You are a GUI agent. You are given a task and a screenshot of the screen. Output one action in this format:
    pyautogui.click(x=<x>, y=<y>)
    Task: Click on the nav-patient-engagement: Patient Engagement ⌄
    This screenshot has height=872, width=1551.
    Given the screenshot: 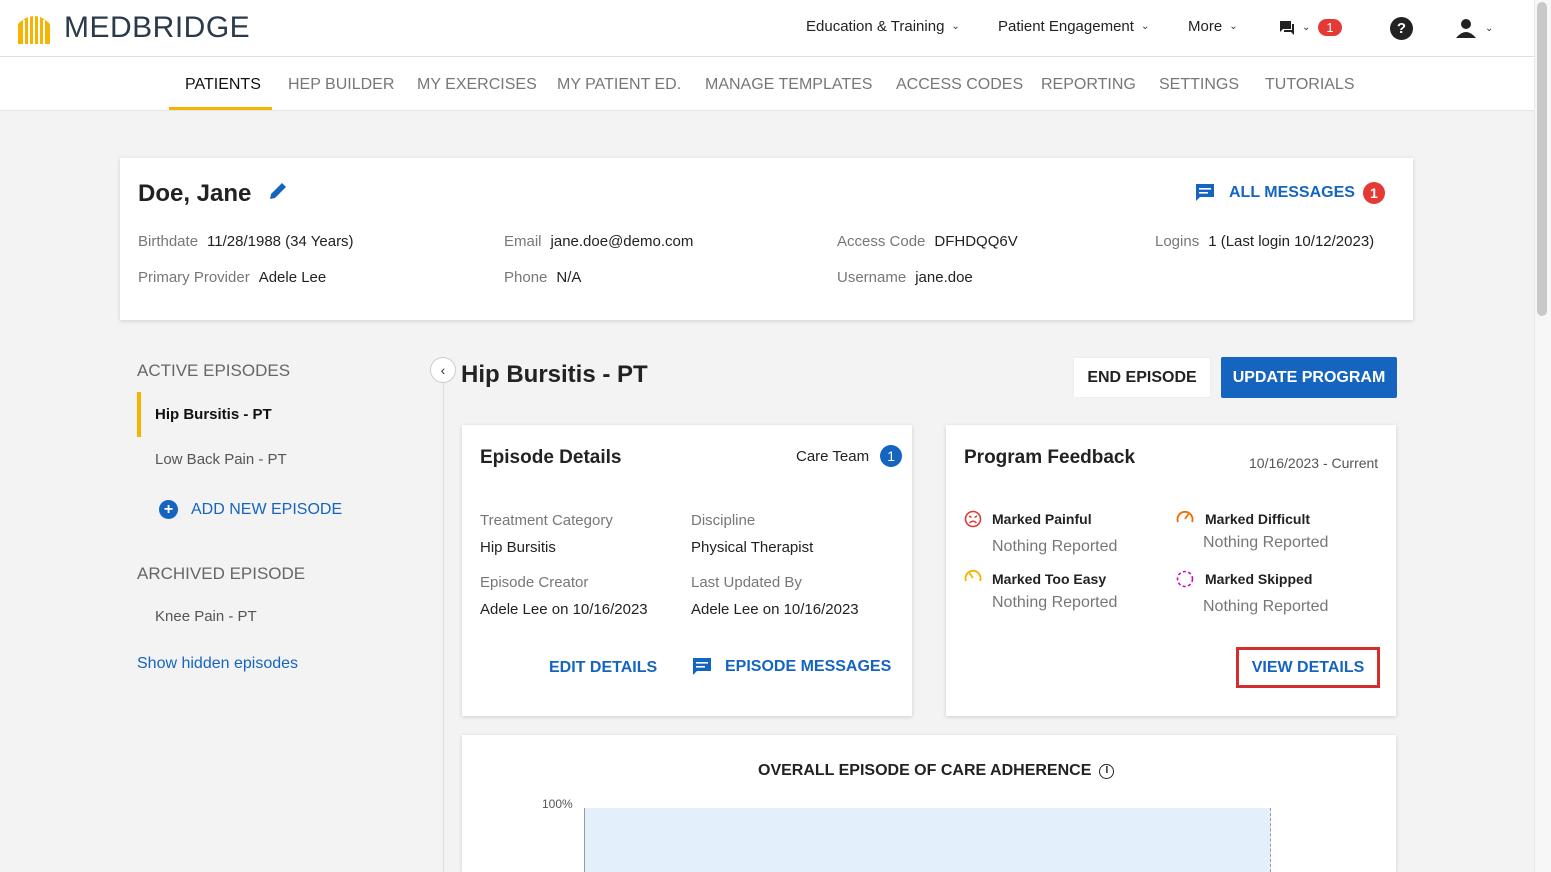 What is the action you would take?
    pyautogui.click(x=1073, y=26)
    